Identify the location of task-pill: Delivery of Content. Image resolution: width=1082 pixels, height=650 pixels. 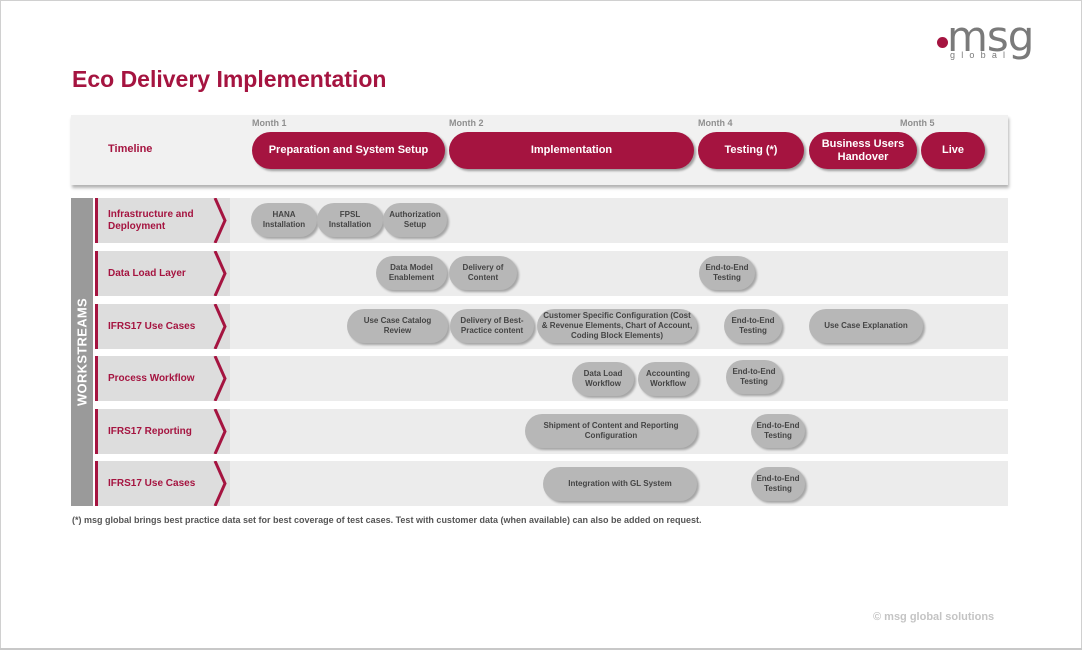
(483, 273).